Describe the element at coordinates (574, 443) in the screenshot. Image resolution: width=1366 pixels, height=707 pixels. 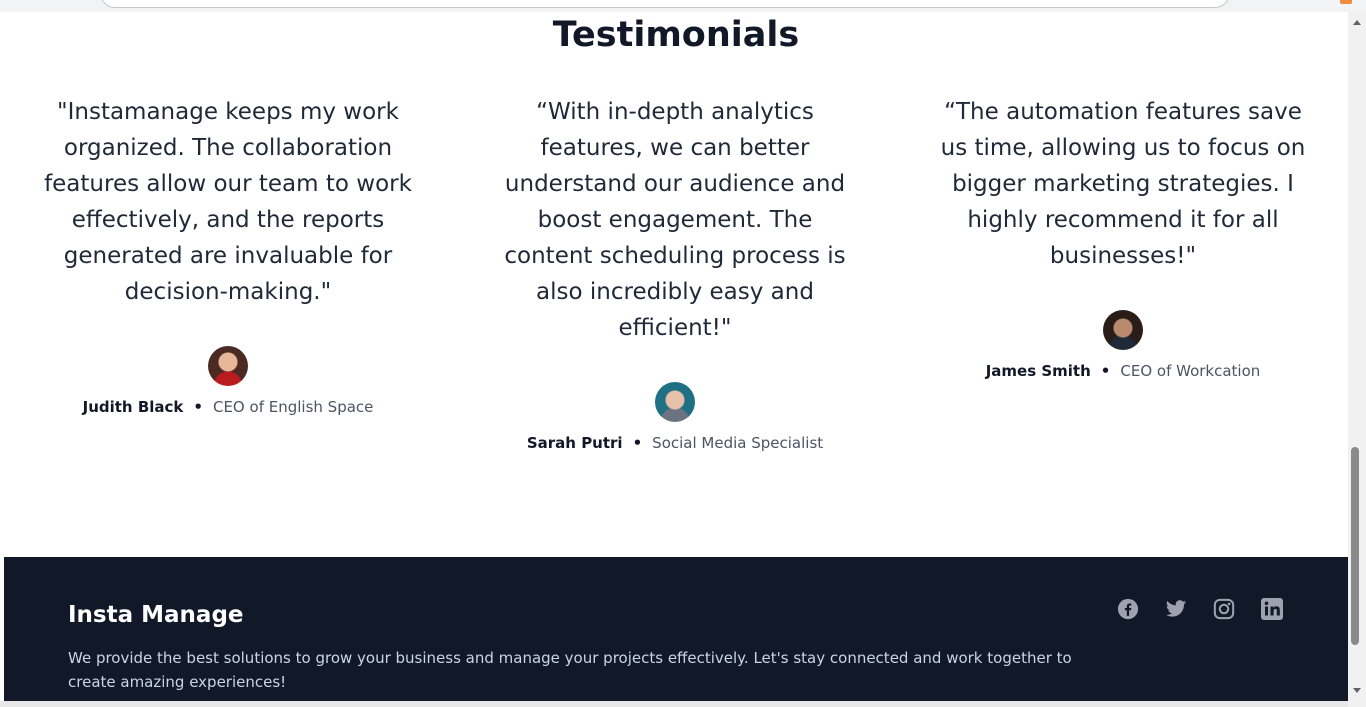
I see `author-name: Sarah Putri` at that location.